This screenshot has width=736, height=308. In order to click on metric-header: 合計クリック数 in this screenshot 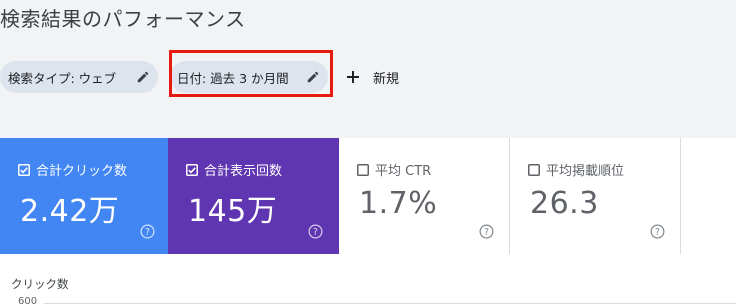, I will do `click(72, 169)`.